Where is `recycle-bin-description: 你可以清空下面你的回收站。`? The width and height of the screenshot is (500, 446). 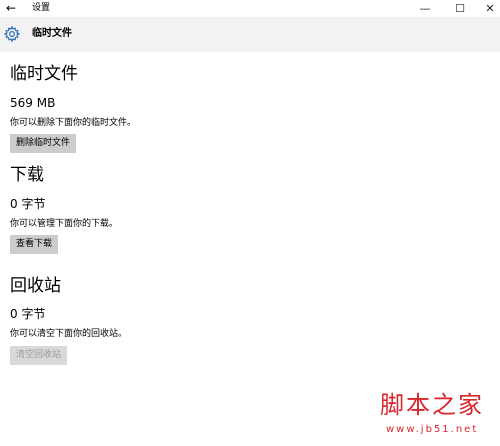 recycle-bin-description: 你可以清空下面你的回收站。 is located at coordinates (69, 334).